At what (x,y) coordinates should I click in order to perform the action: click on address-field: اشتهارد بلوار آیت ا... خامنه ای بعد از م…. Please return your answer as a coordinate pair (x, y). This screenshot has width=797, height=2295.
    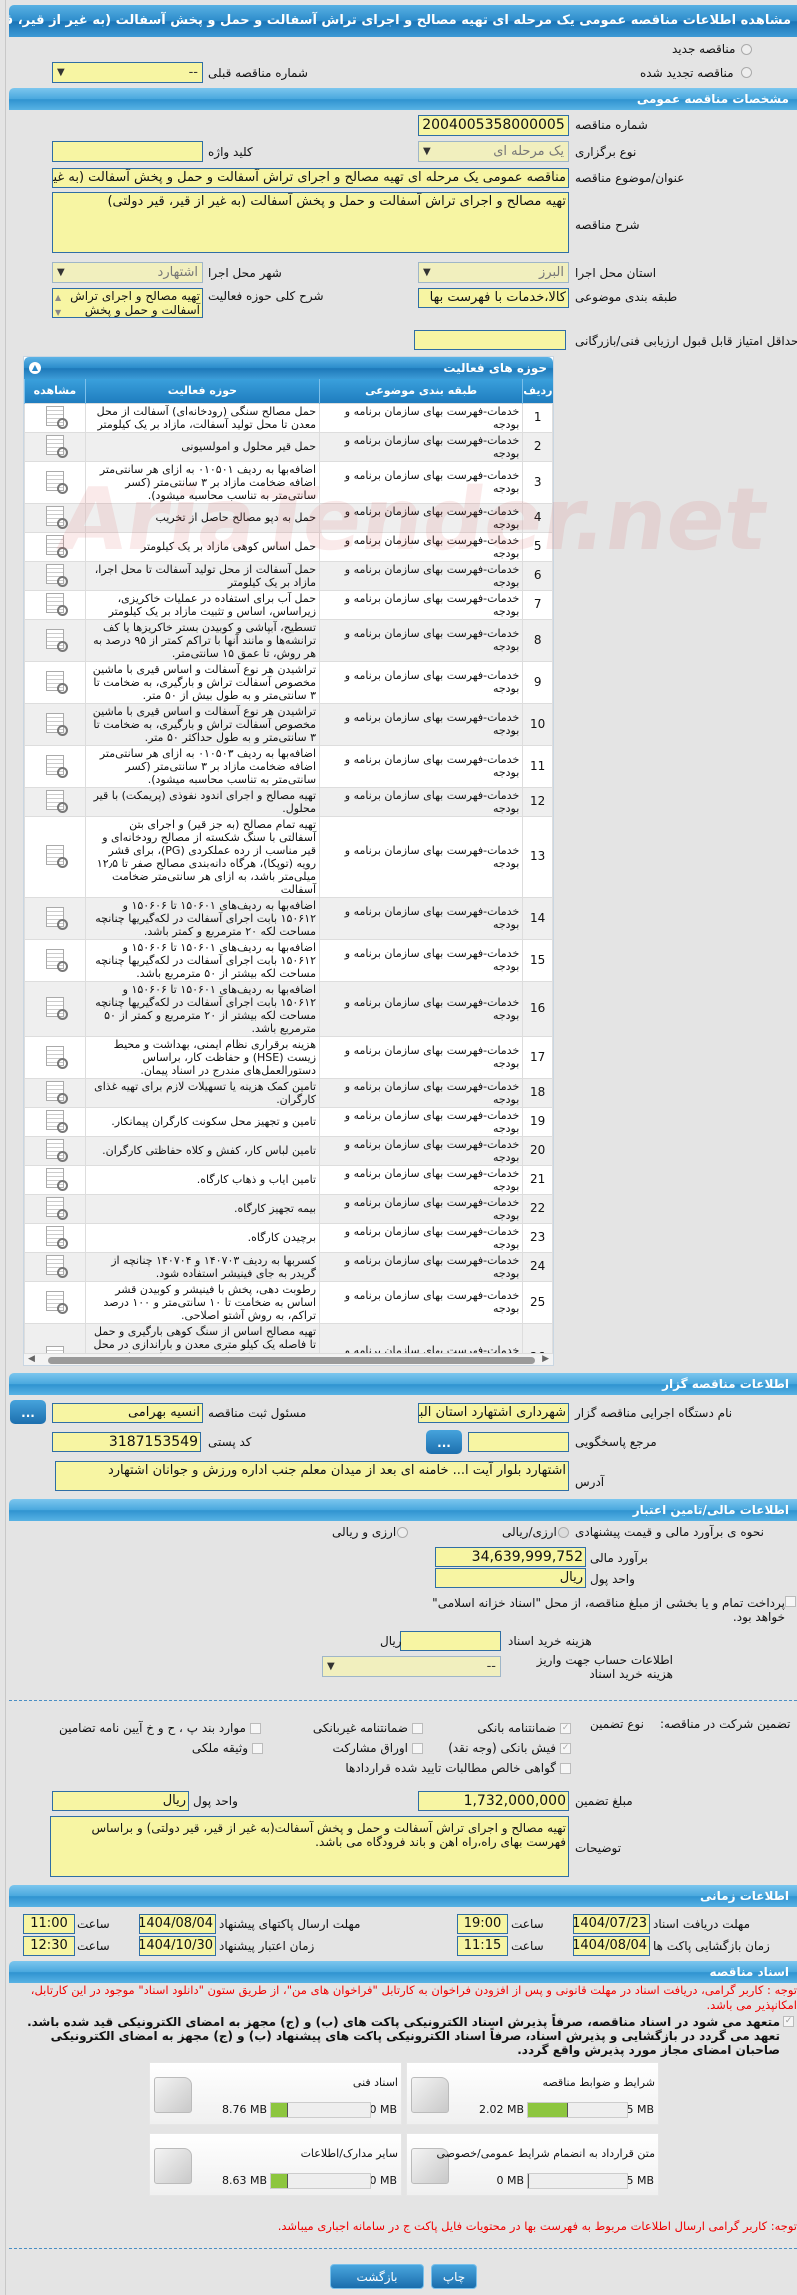
    Looking at the image, I should click on (312, 1476).